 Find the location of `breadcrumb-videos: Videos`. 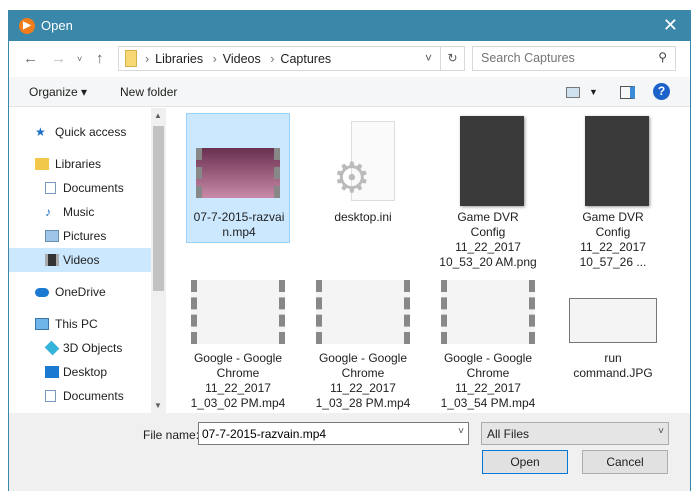

breadcrumb-videos: Videos is located at coordinates (242, 59).